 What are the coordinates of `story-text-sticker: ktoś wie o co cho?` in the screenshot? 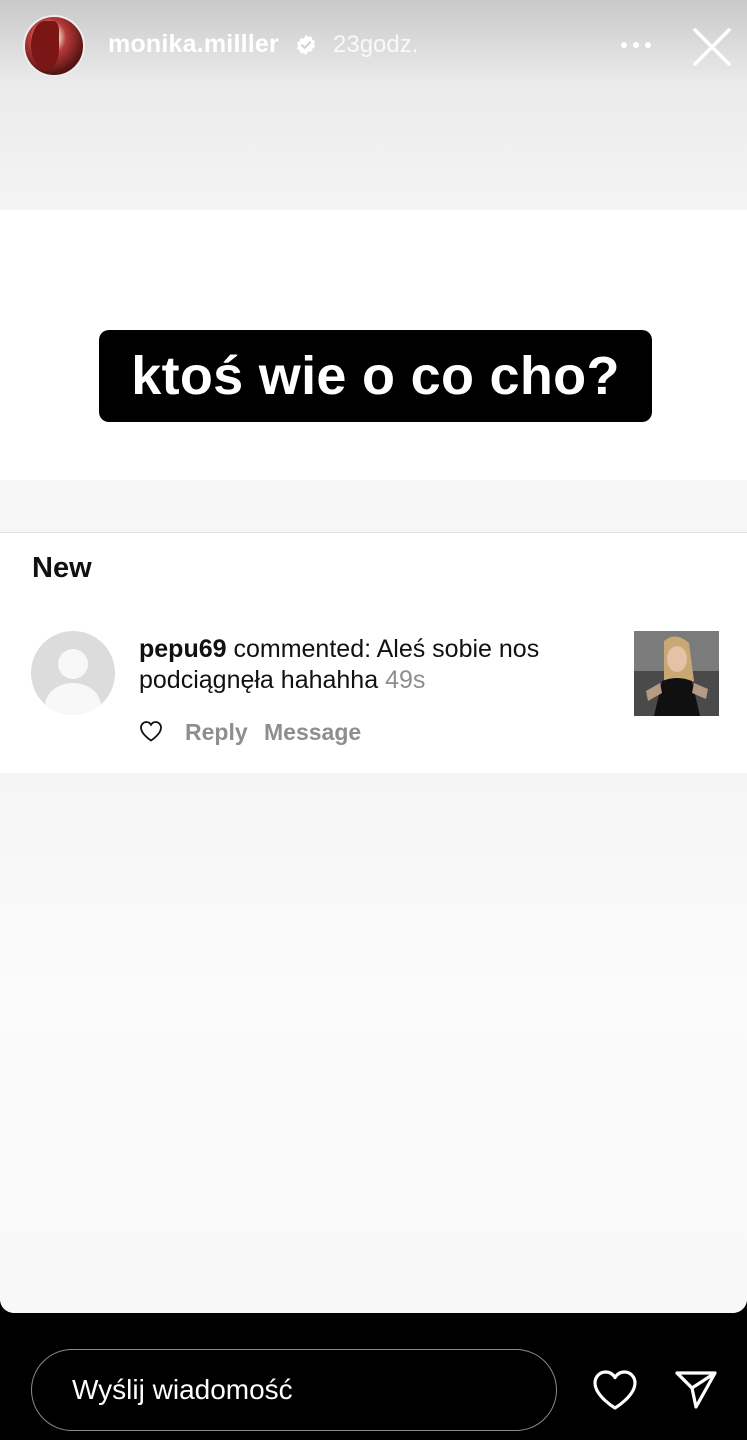 It's located at (375, 376).